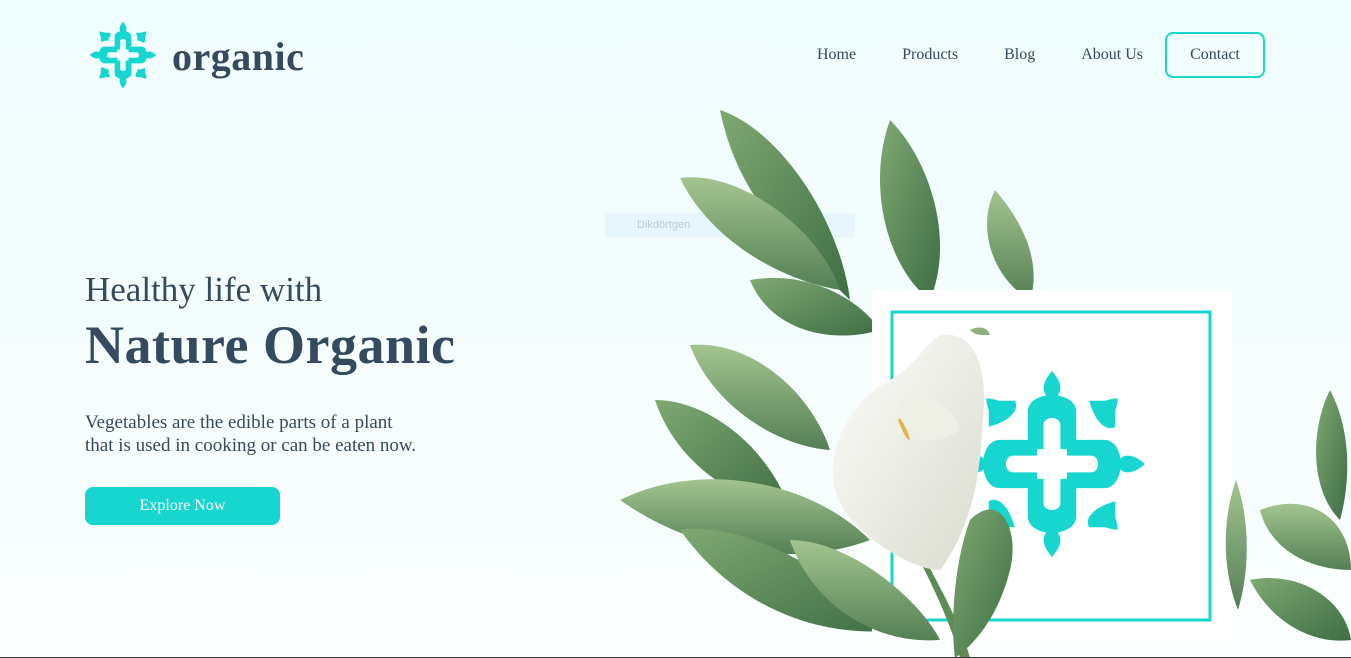  Describe the element at coordinates (1019, 55) in the screenshot. I see `nav-blog: Blog` at that location.